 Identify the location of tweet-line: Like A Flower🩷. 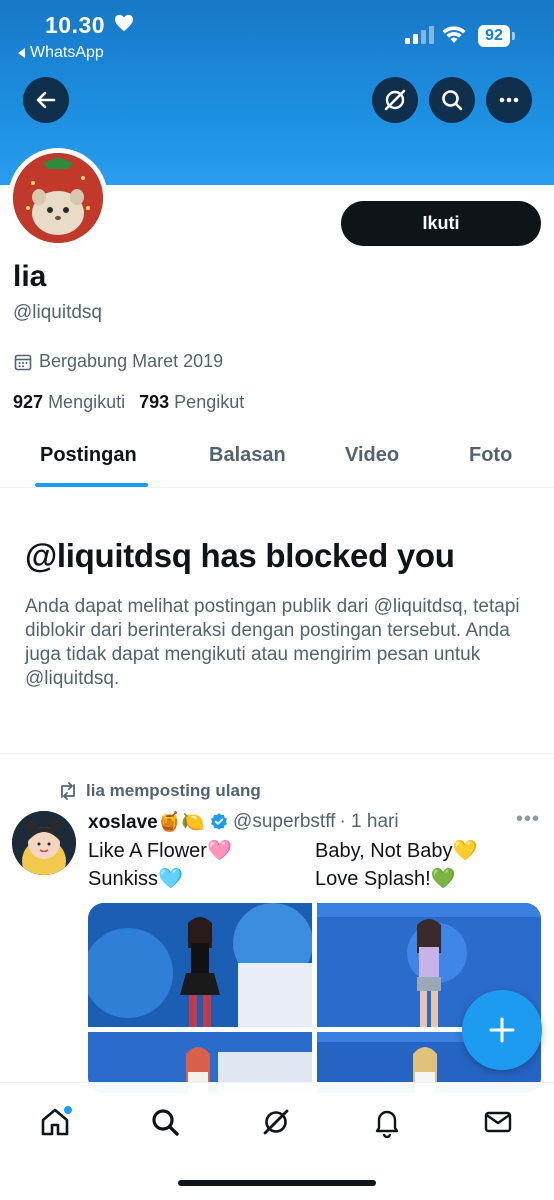
(160, 851).